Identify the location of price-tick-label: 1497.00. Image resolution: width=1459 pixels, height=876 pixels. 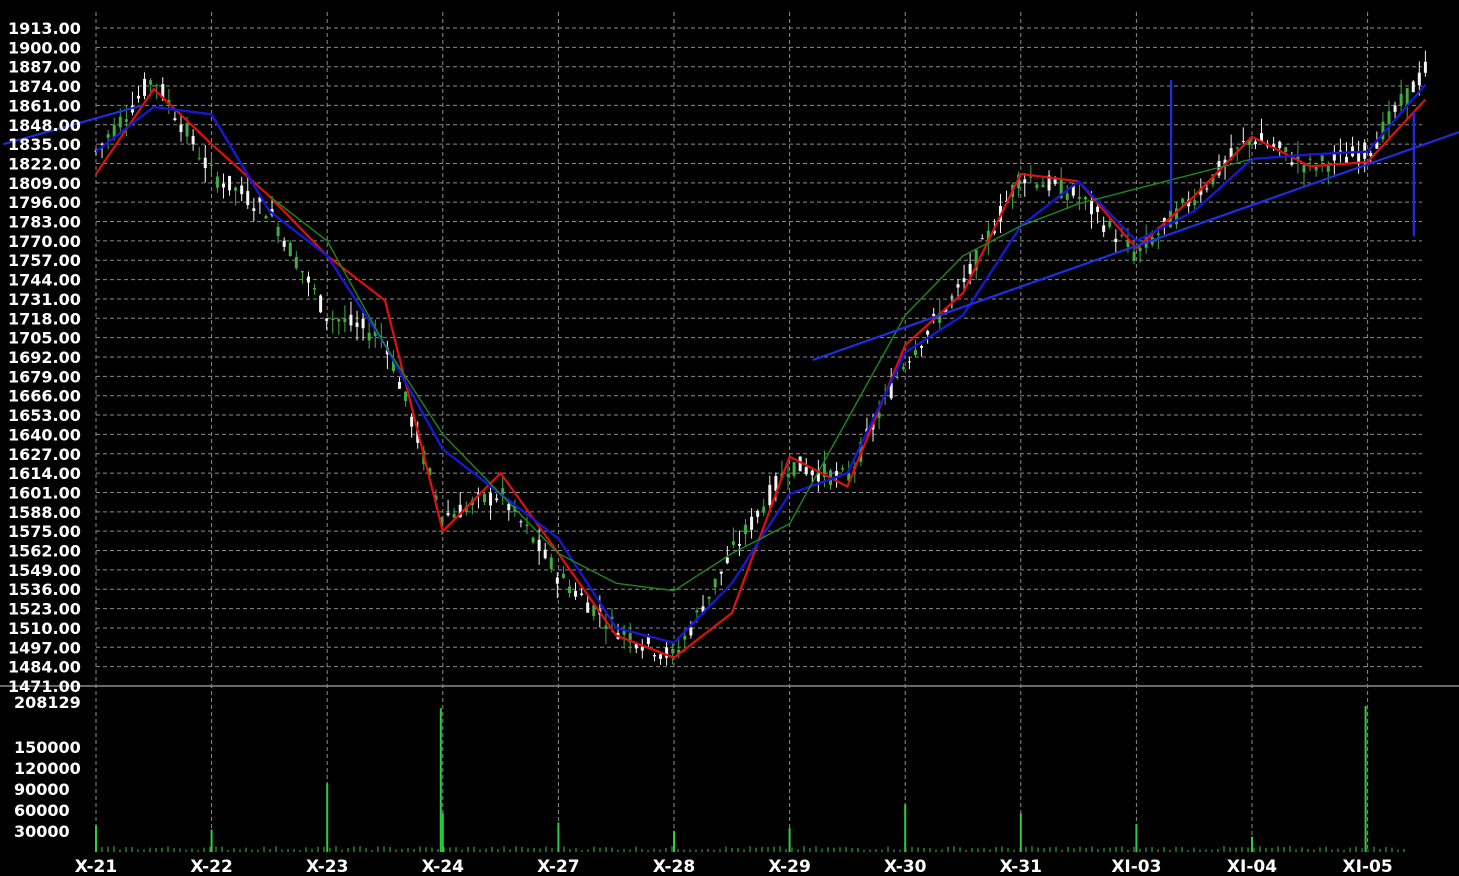
(44, 647).